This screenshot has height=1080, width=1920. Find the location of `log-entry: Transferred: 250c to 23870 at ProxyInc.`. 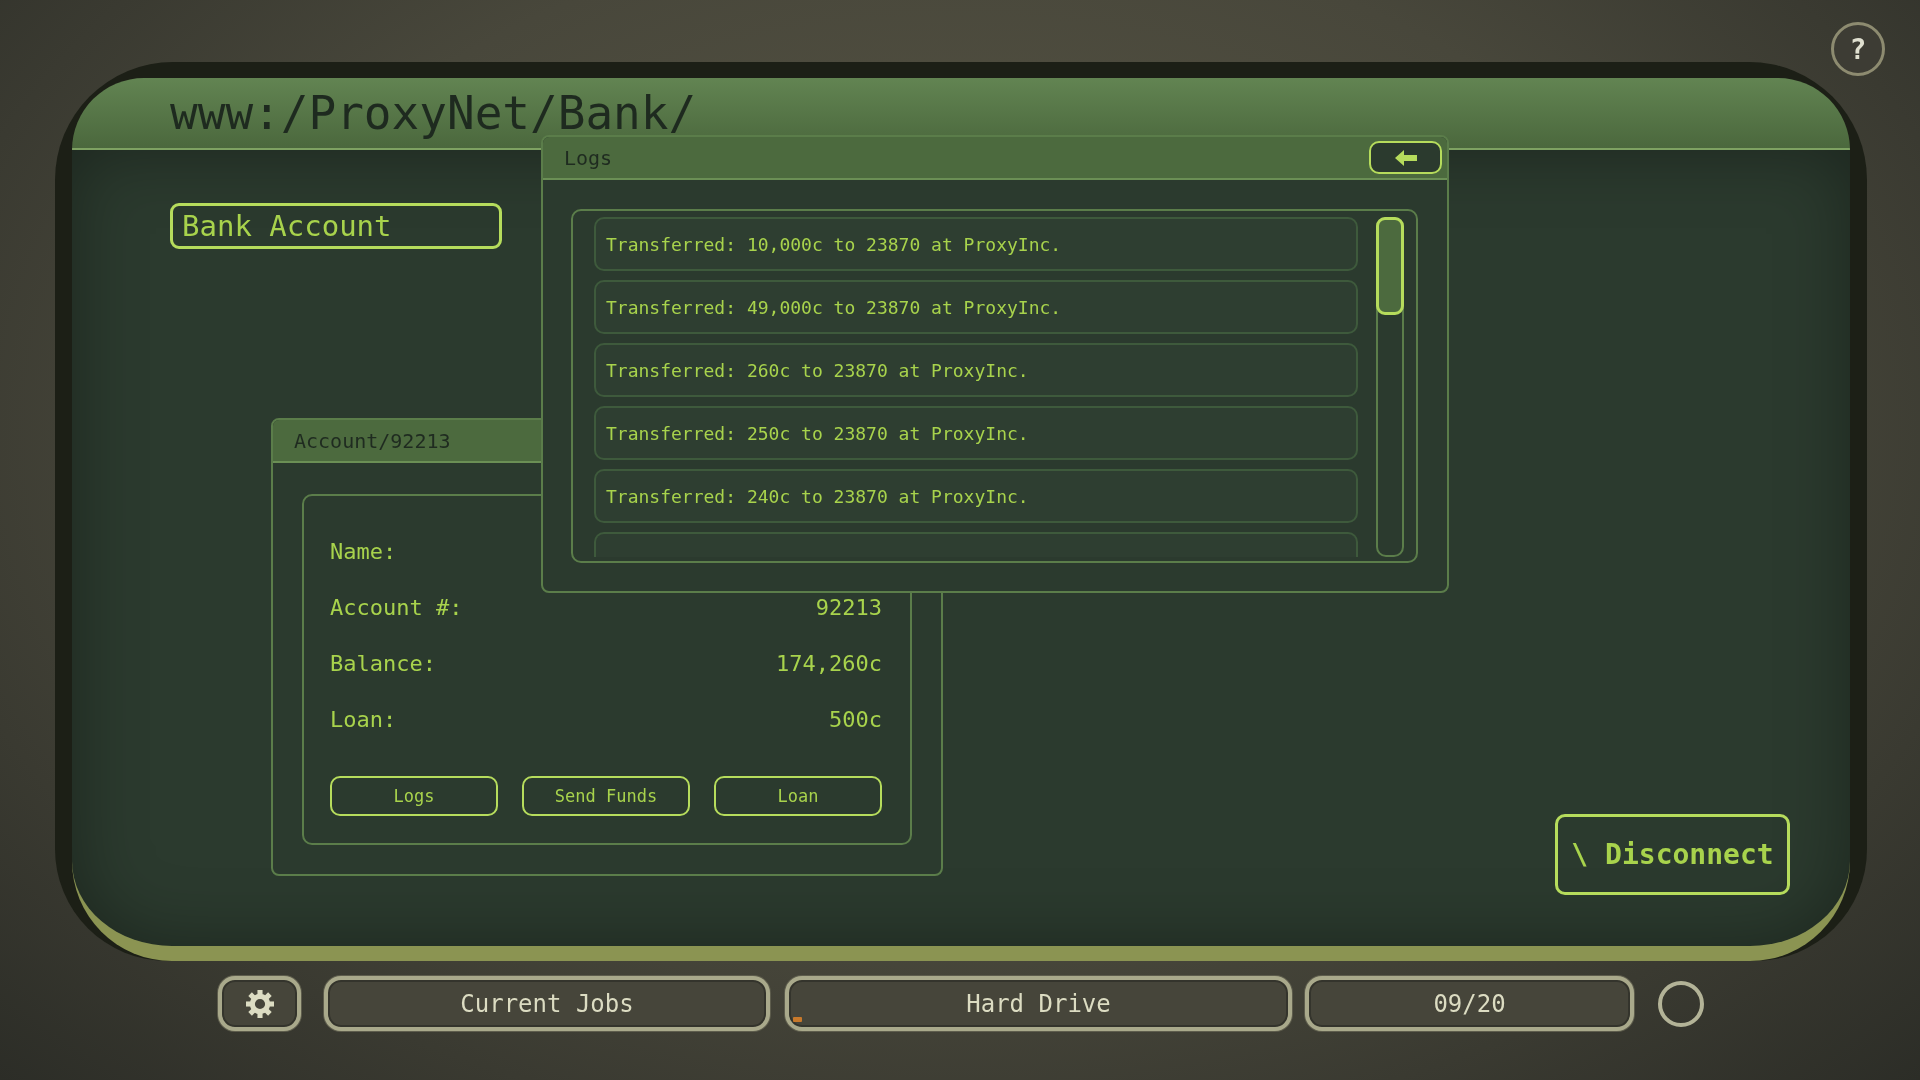

log-entry: Transferred: 250c to 23870 at ProxyInc. is located at coordinates (976, 433).